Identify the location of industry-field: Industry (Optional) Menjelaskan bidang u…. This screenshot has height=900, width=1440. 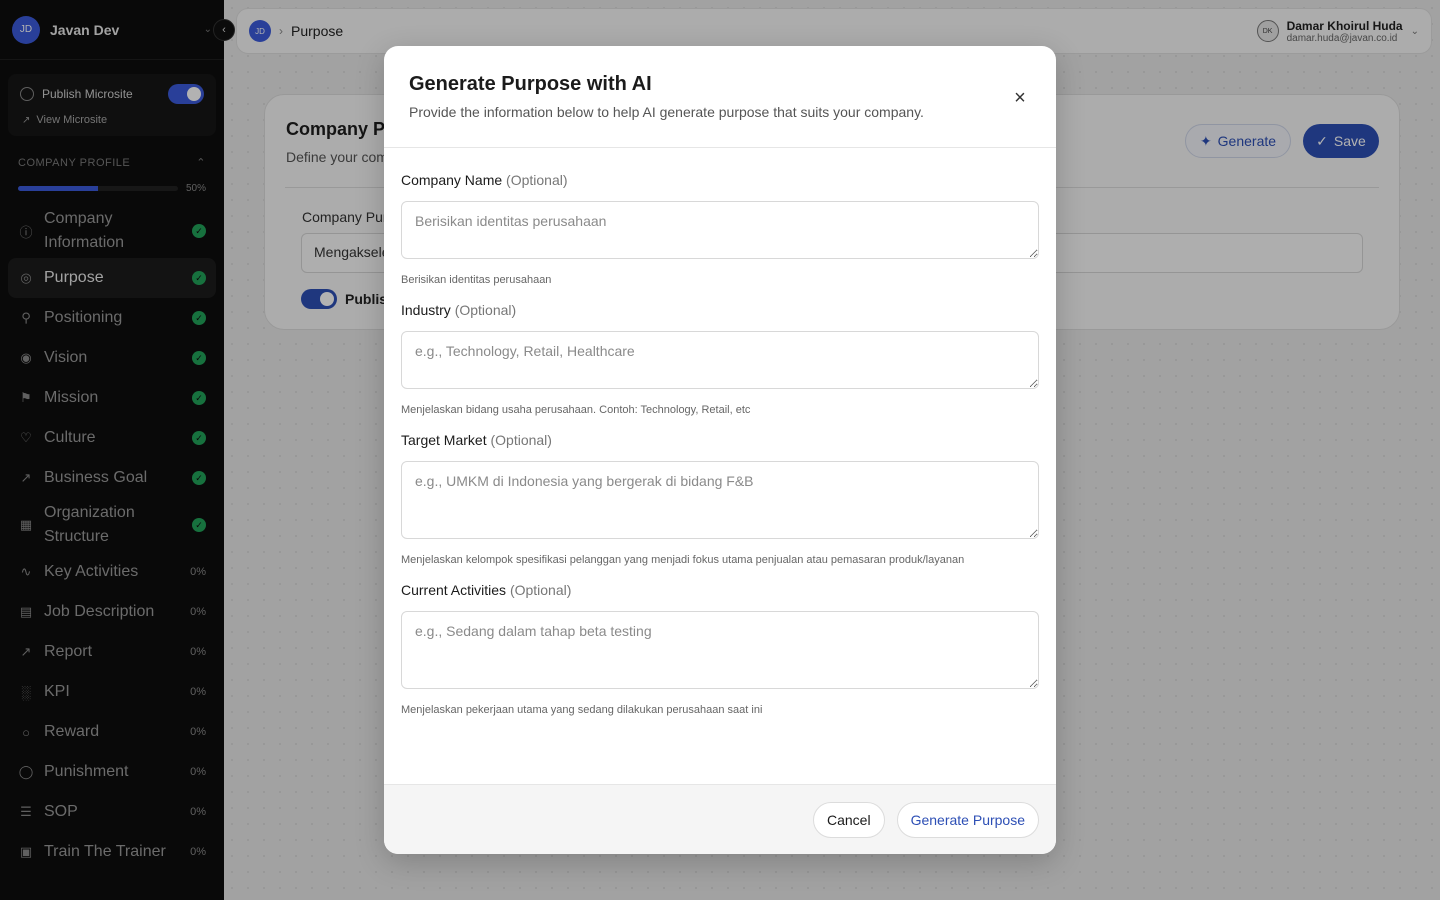
(720, 359).